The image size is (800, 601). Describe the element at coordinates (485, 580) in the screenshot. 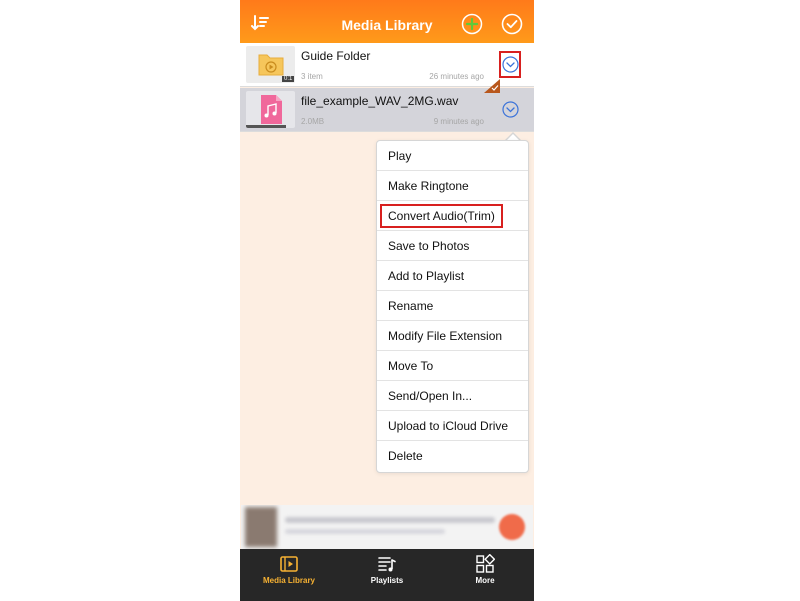

I see `tab-label: More` at that location.